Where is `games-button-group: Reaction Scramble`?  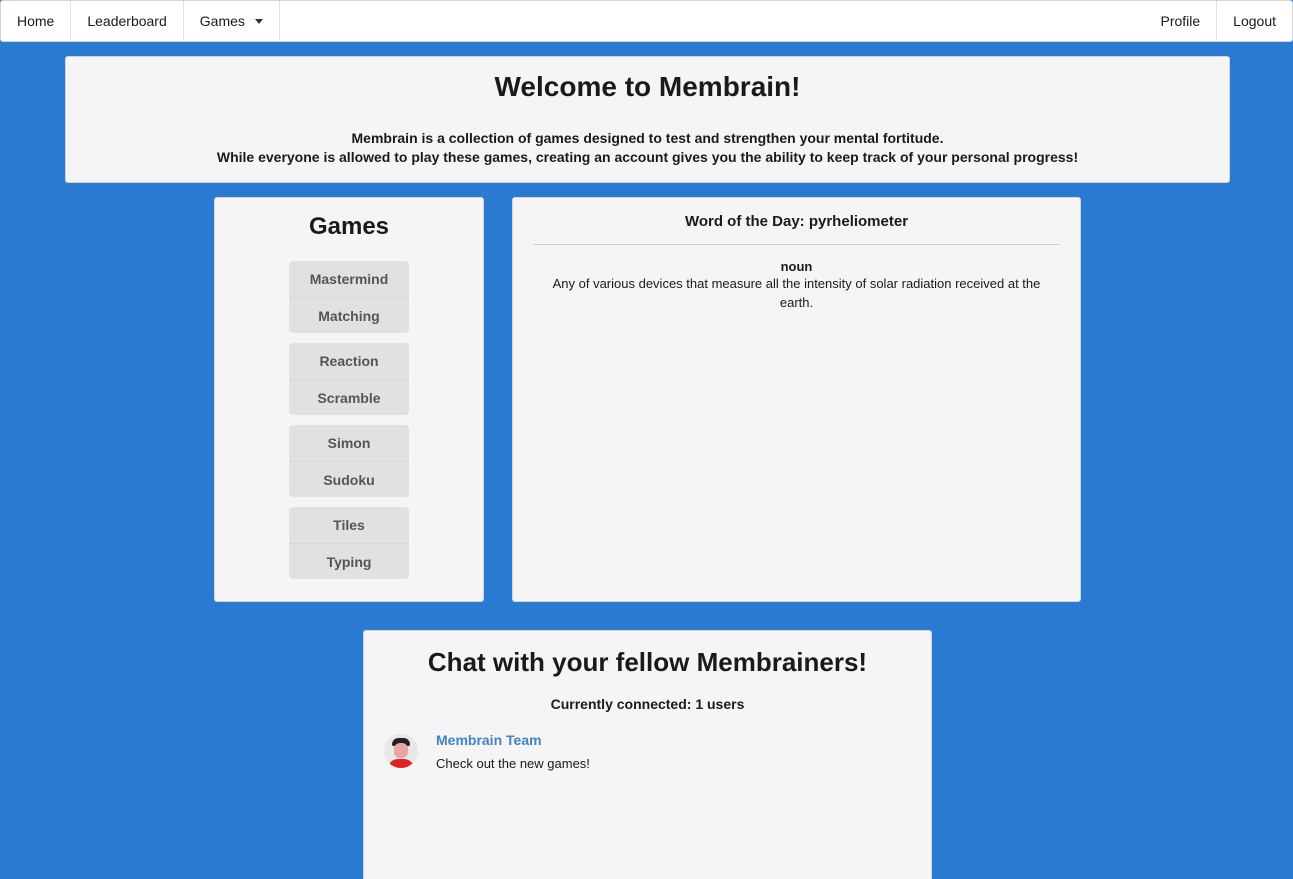
games-button-group: Reaction Scramble is located at coordinates (349, 379).